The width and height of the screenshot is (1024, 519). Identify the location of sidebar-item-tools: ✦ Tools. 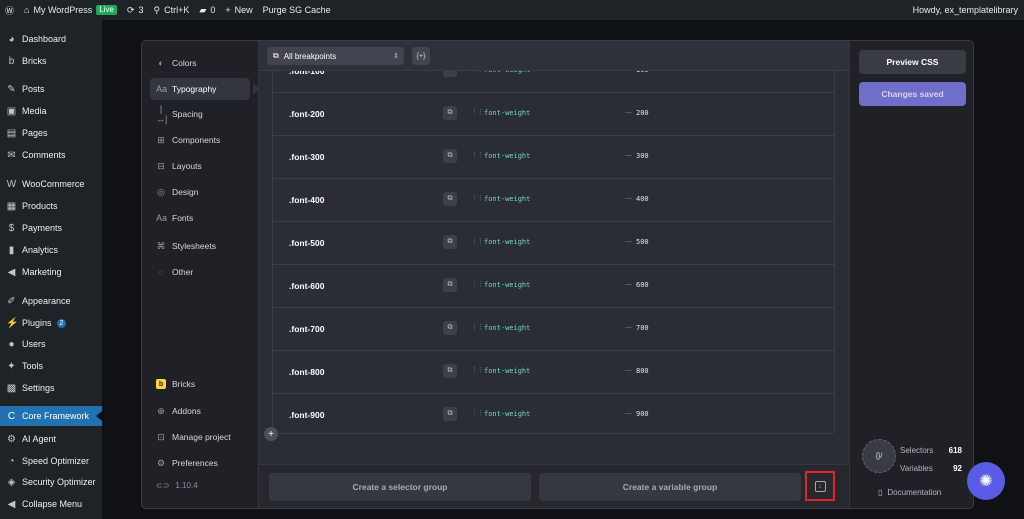
(51, 366).